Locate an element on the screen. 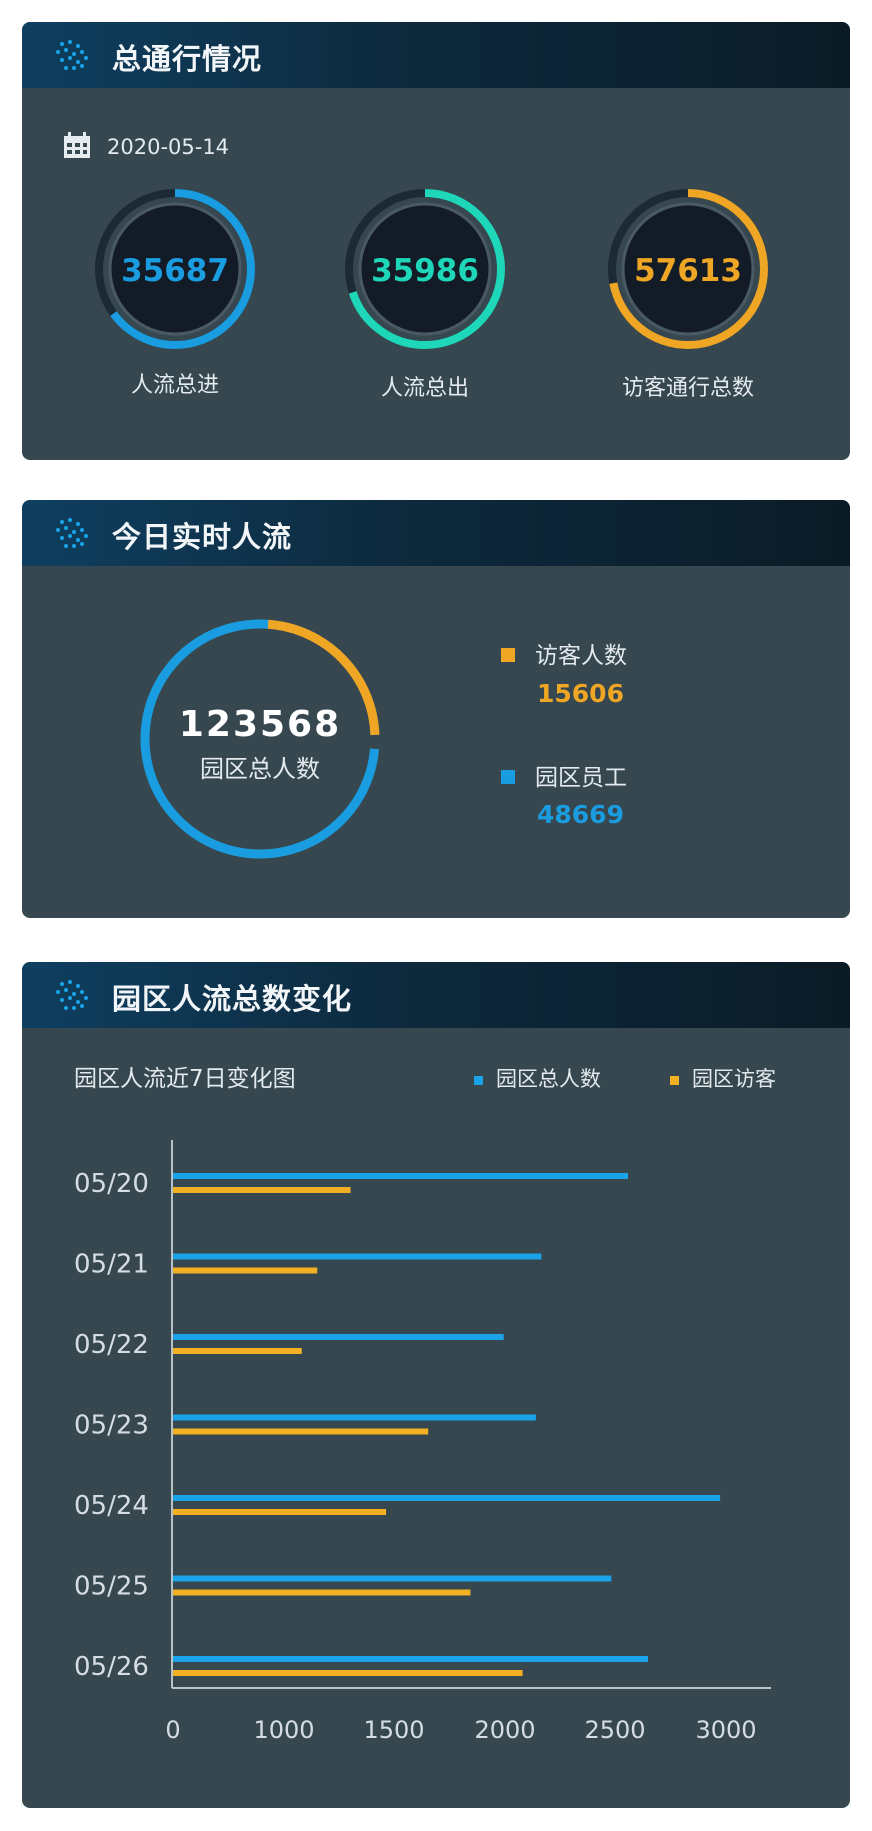  x-tick-label: 0 is located at coordinates (172, 1730).